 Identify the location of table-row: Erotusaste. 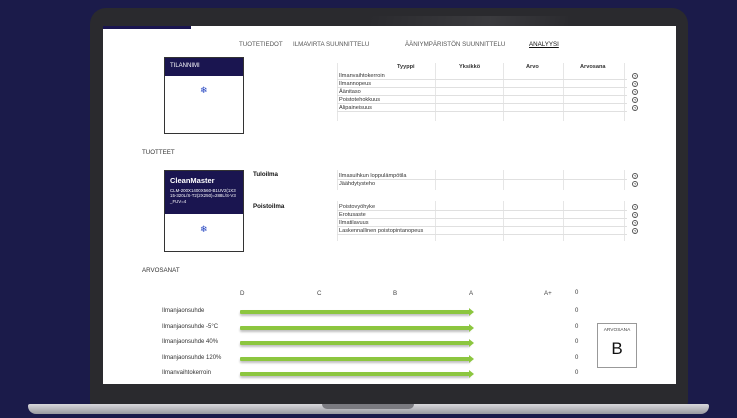
(482, 215).